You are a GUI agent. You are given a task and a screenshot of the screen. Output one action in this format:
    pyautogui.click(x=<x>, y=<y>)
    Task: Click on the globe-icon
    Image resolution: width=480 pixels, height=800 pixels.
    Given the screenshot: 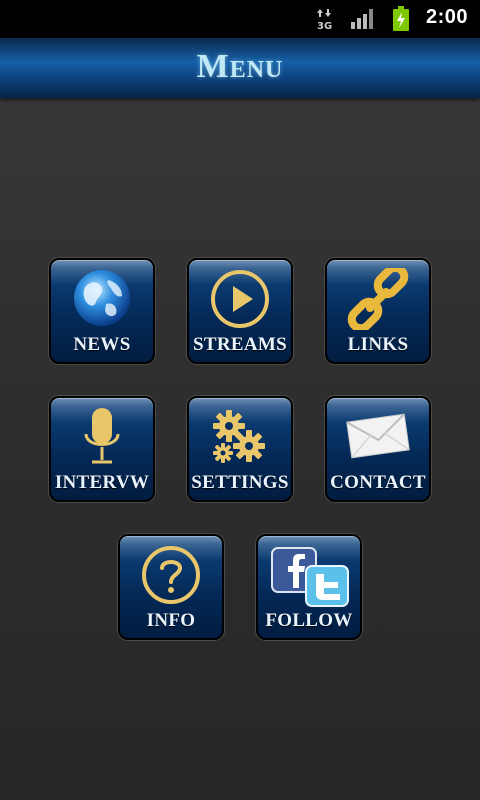 What is the action you would take?
    pyautogui.click(x=102, y=298)
    